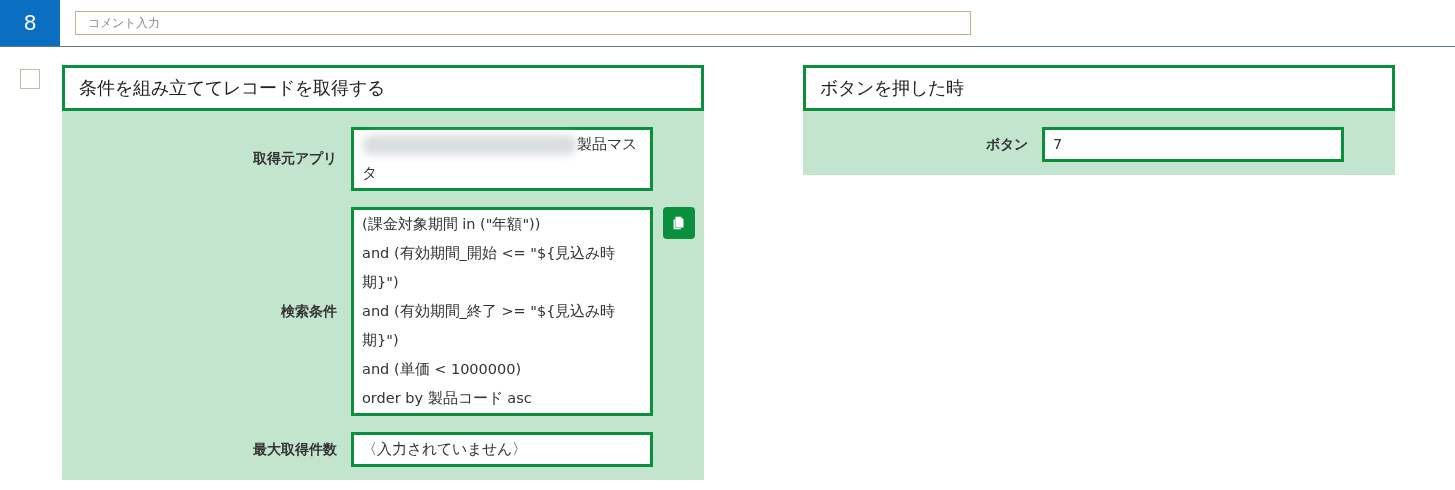 Image resolution: width=1455 pixels, height=490 pixels. I want to click on action-title: 条件を組み立ててレコードを取得する, so click(383, 88).